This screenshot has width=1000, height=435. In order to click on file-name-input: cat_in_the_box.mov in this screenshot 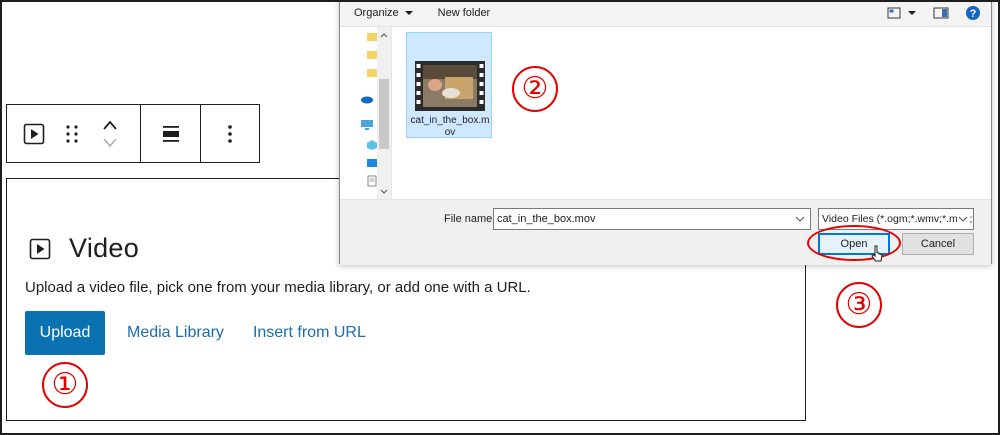, I will do `click(652, 219)`.